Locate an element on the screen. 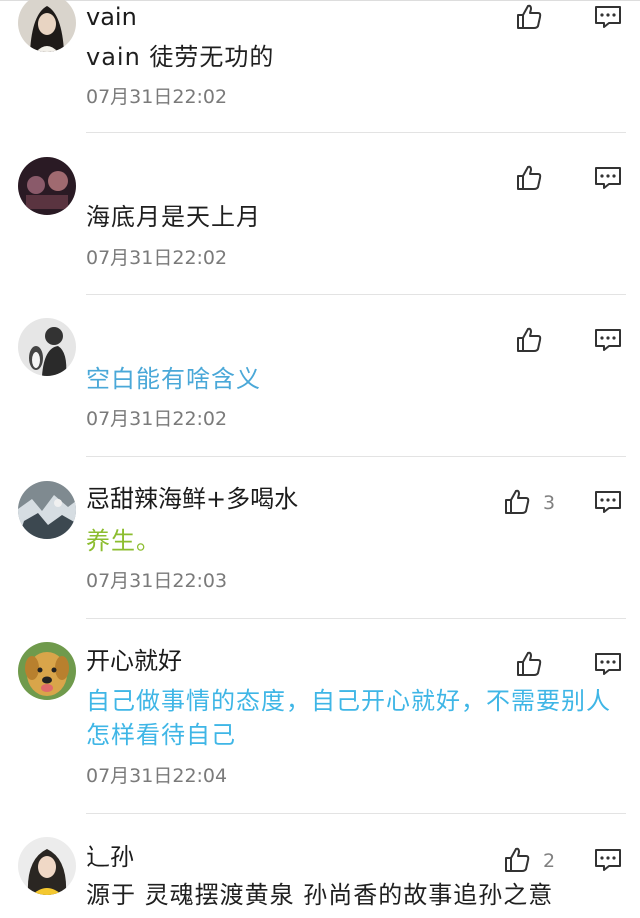 The image size is (640, 918). like-count: 3 is located at coordinates (549, 503).